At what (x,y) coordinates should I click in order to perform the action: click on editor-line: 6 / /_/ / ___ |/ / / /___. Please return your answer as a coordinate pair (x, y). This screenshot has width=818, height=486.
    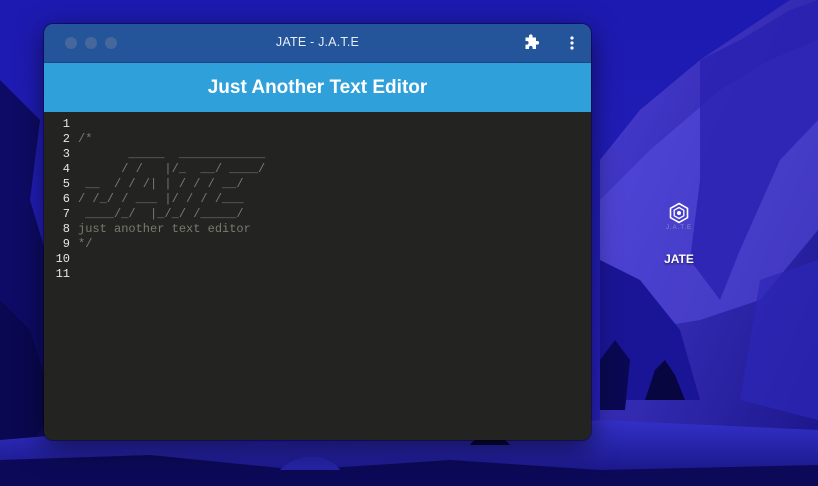
    Looking at the image, I should click on (317, 199).